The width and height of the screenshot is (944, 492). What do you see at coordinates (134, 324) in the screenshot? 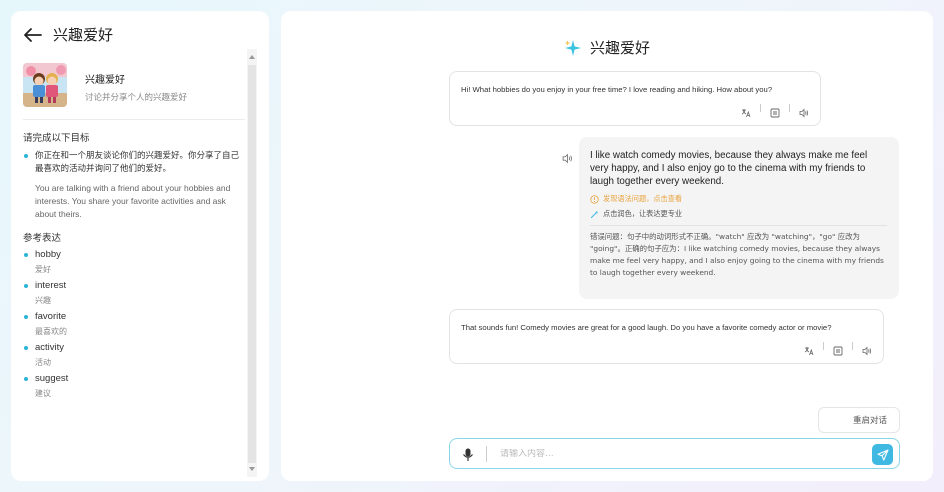
I see `vocab-item: favorite 最喜欢的` at bounding box center [134, 324].